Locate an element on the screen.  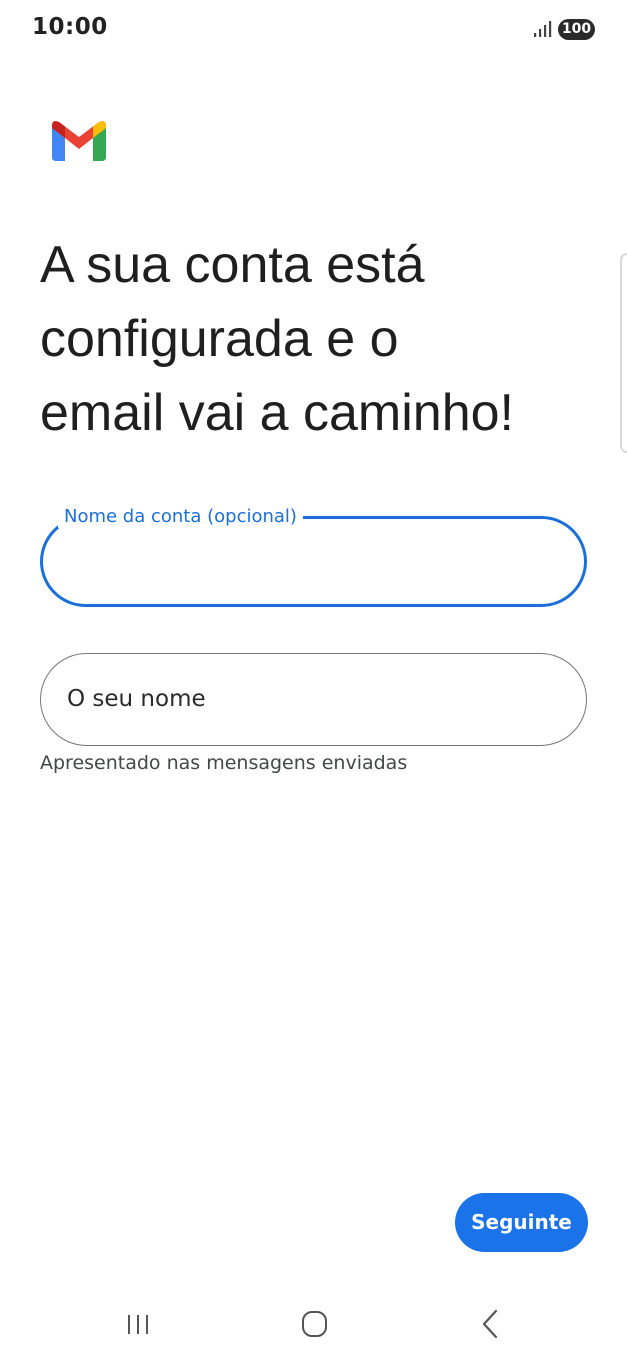
next-button: Seguinte is located at coordinates (521, 1222).